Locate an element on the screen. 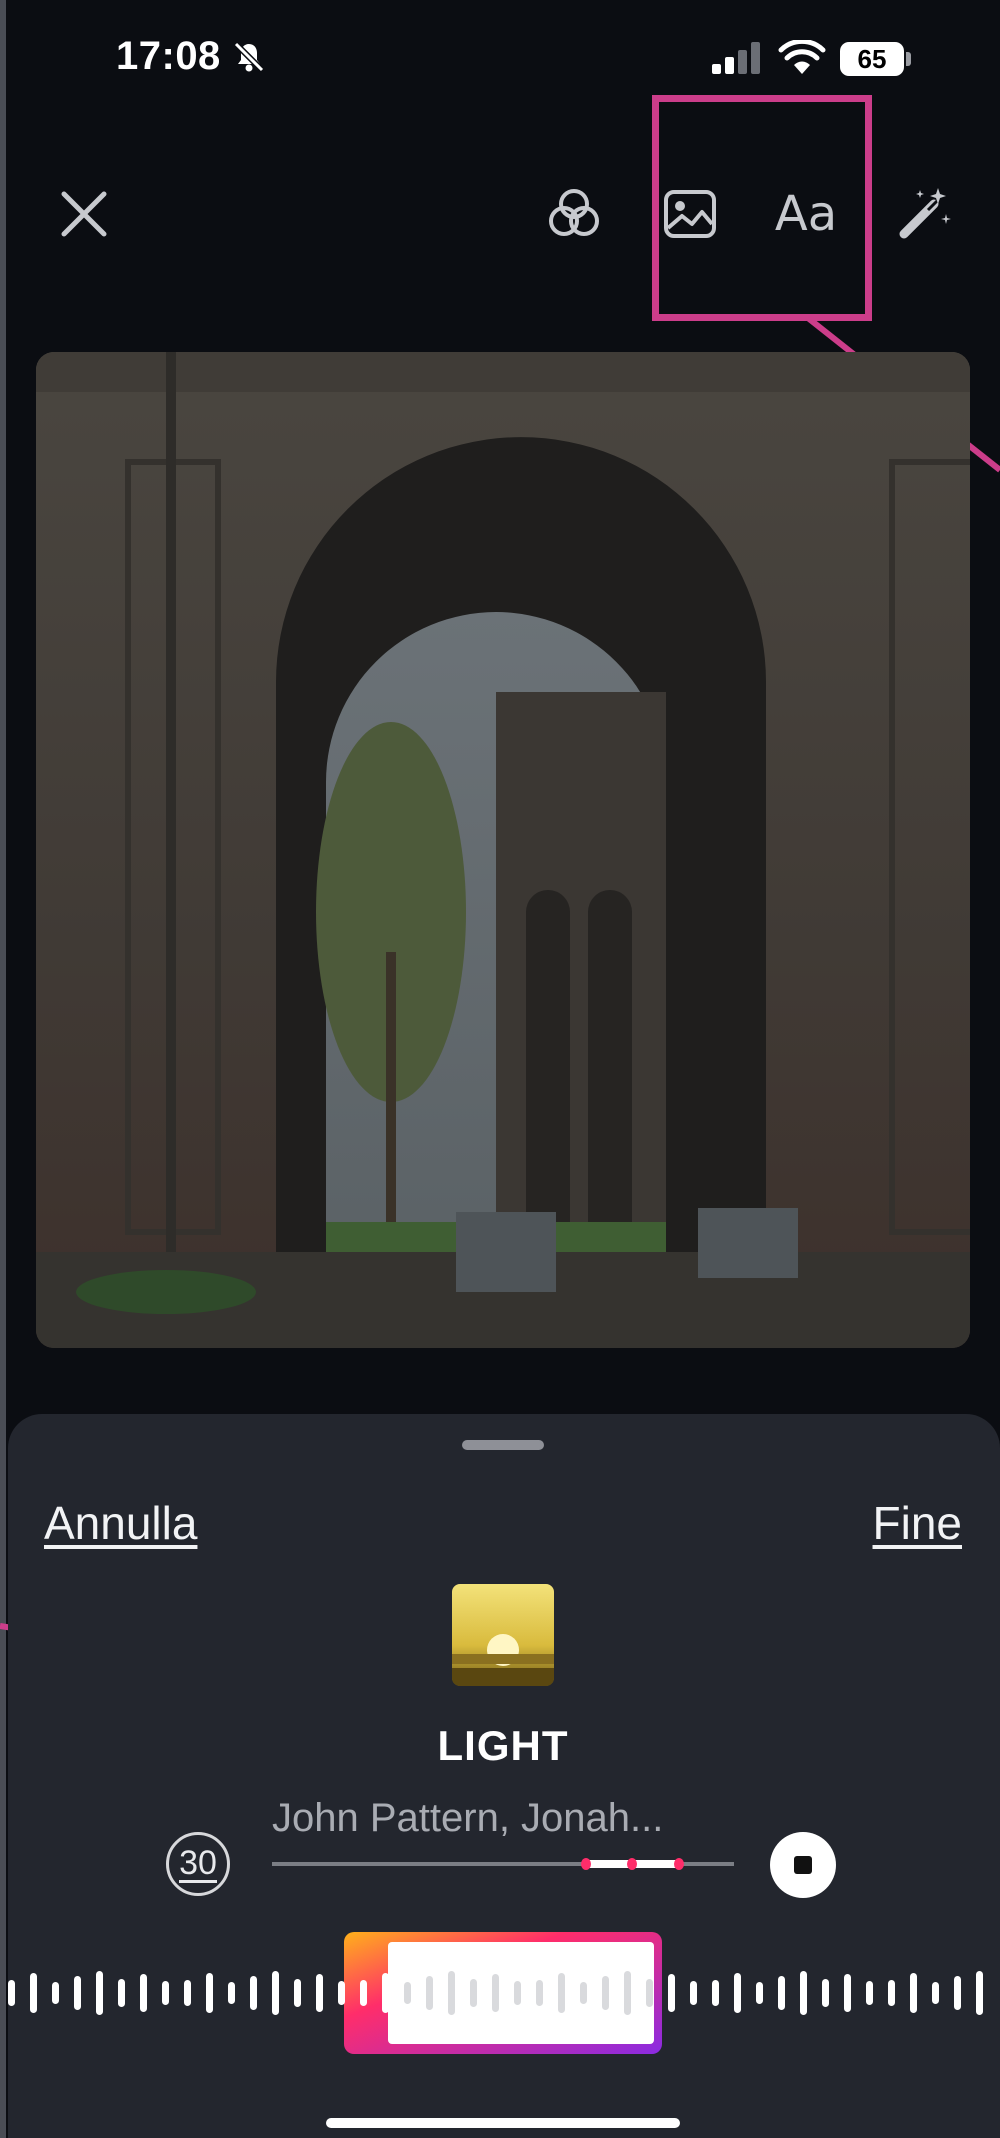 Image resolution: width=1000 pixels, height=2138 pixels. selection-end-marker is located at coordinates (678, 1864).